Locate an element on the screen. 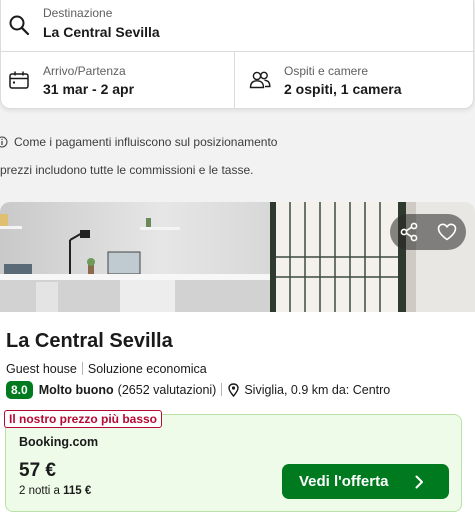 Image resolution: width=475 pixels, height=521 pixels. deal-provider: Booking.com is located at coordinates (59, 442).